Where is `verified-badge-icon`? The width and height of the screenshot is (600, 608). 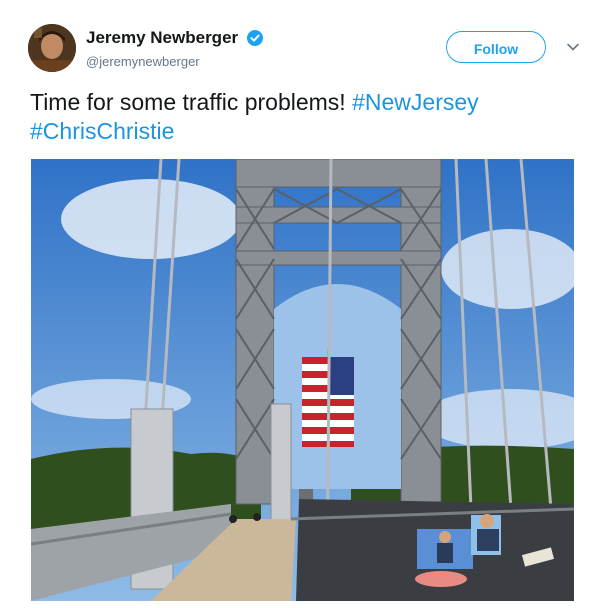 verified-badge-icon is located at coordinates (254, 38).